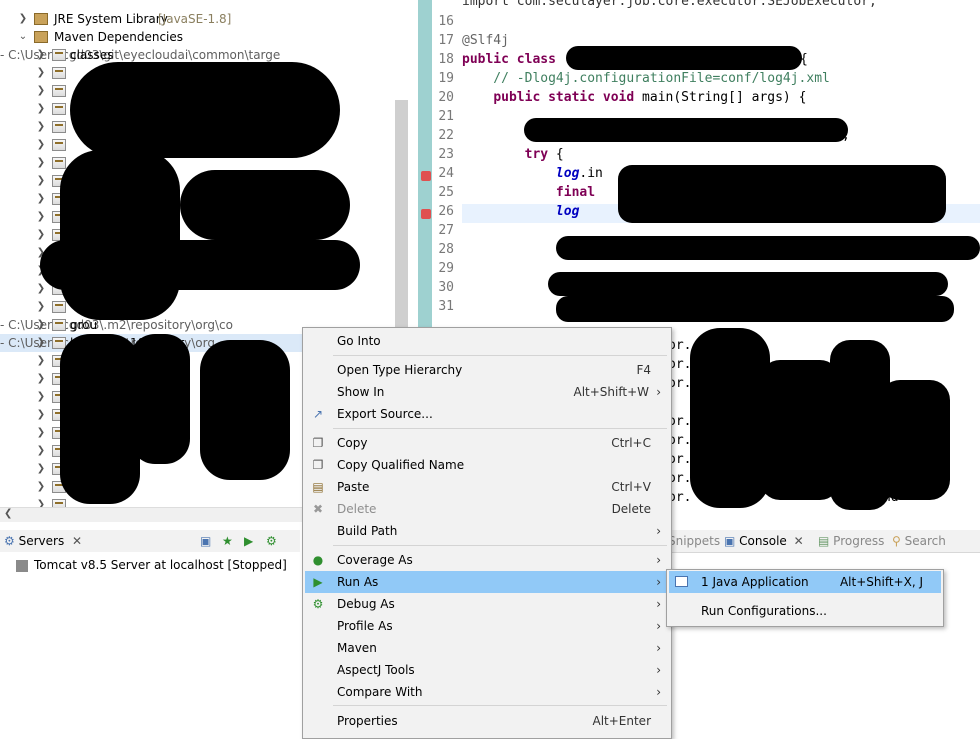 Image resolution: width=980 pixels, height=739 pixels. Describe the element at coordinates (487, 531) in the screenshot. I see `menu-item-build-path: Build Path ›` at that location.